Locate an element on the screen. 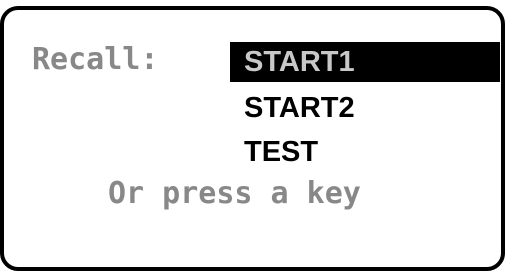  menu-item-start2: START2 is located at coordinates (292, 108).